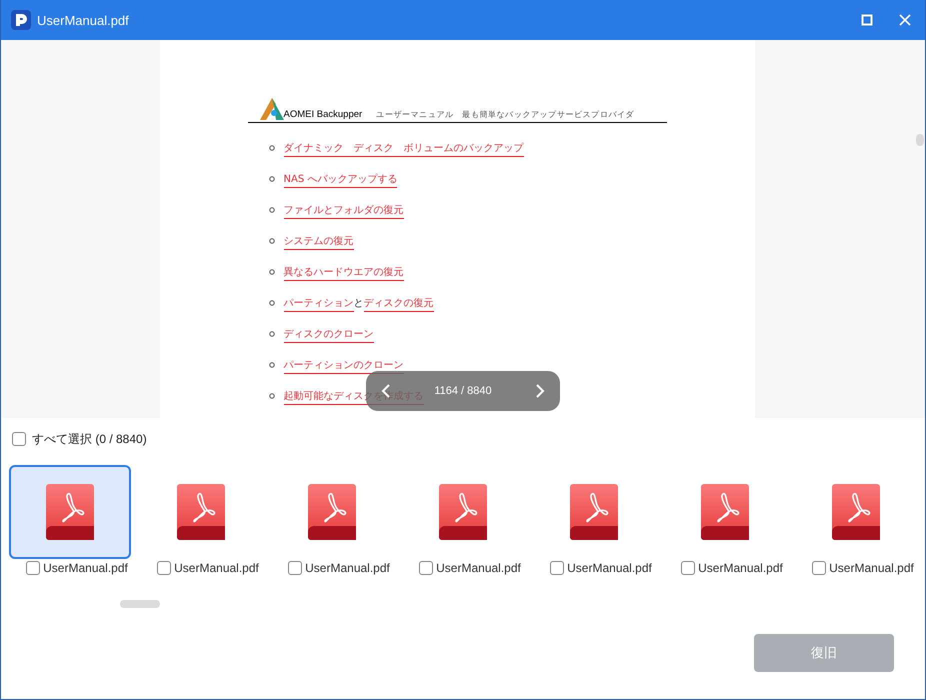 The width and height of the screenshot is (926, 700). Describe the element at coordinates (344, 273) in the screenshot. I see `document-link: 異なるハードウエアの復元` at that location.